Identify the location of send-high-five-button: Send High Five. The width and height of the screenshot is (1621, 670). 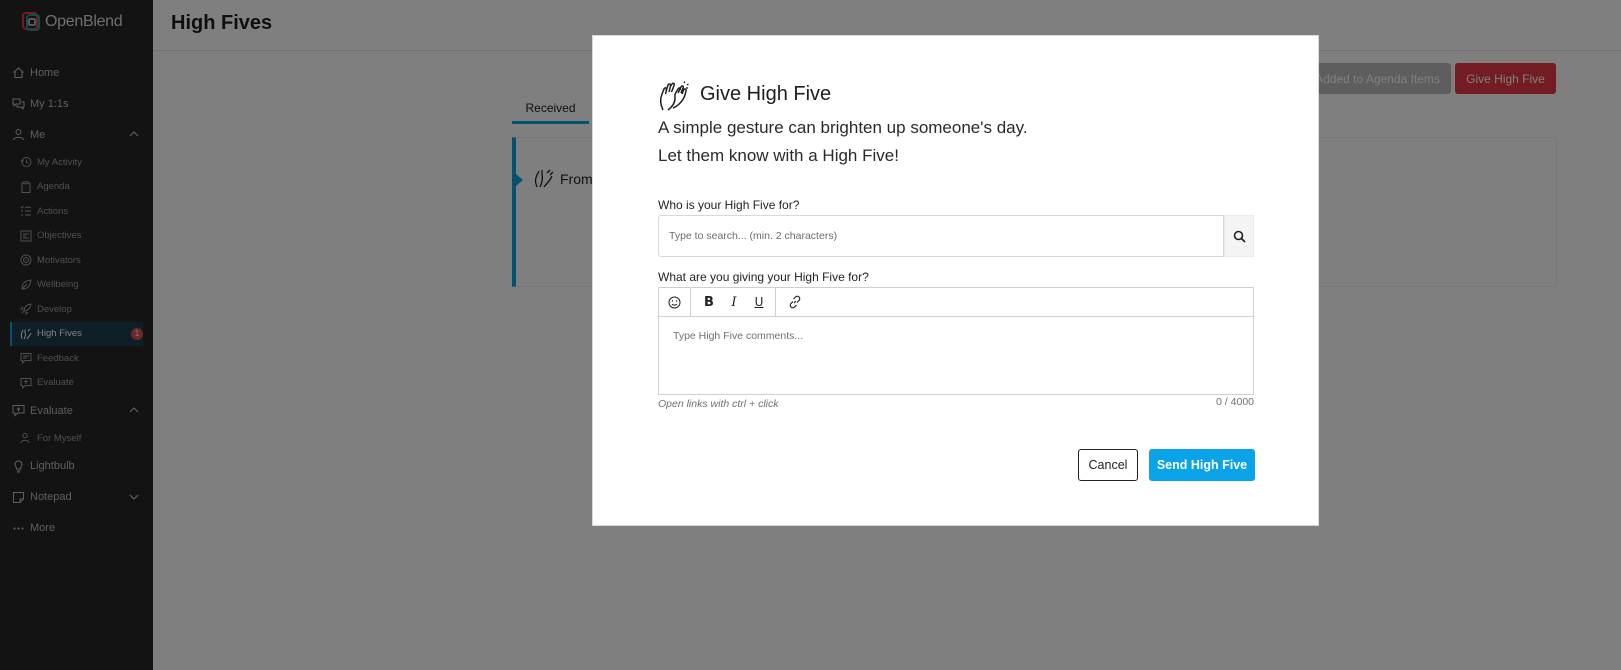
(1202, 465).